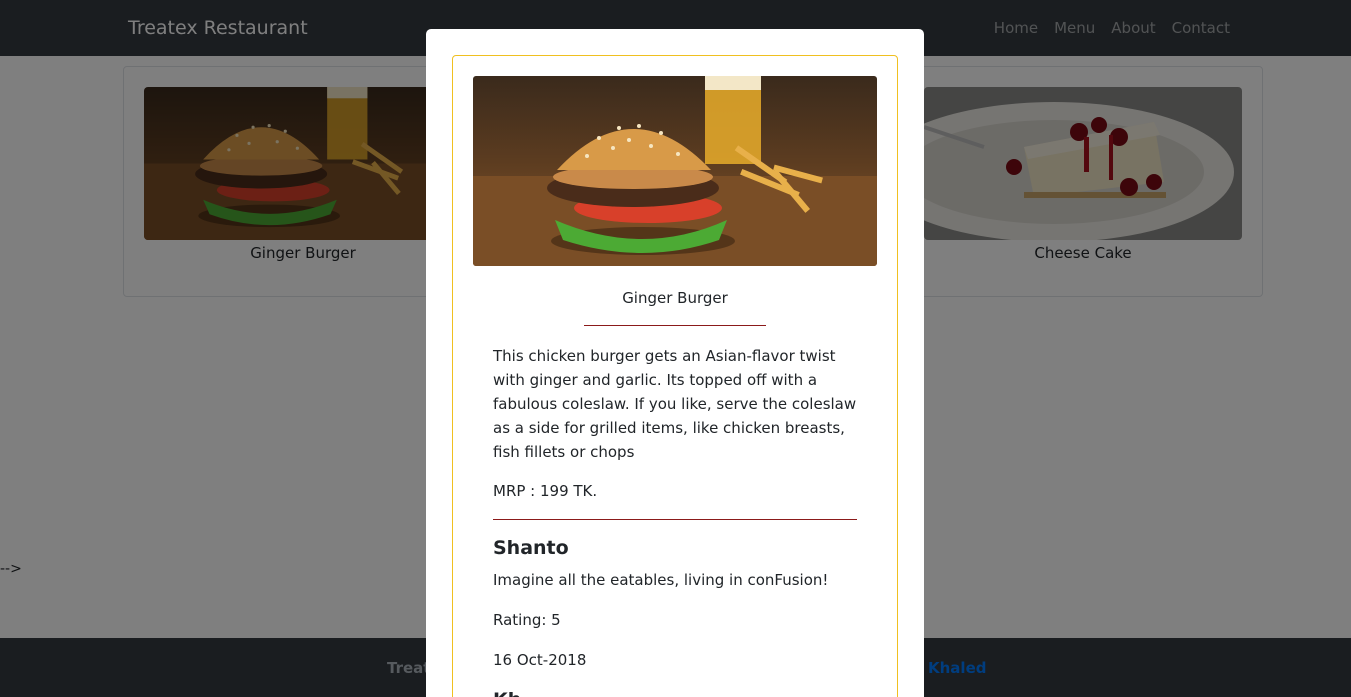 Image resolution: width=1351 pixels, height=697 pixels. What do you see at coordinates (675, 325) in the screenshot?
I see `title-divider` at bounding box center [675, 325].